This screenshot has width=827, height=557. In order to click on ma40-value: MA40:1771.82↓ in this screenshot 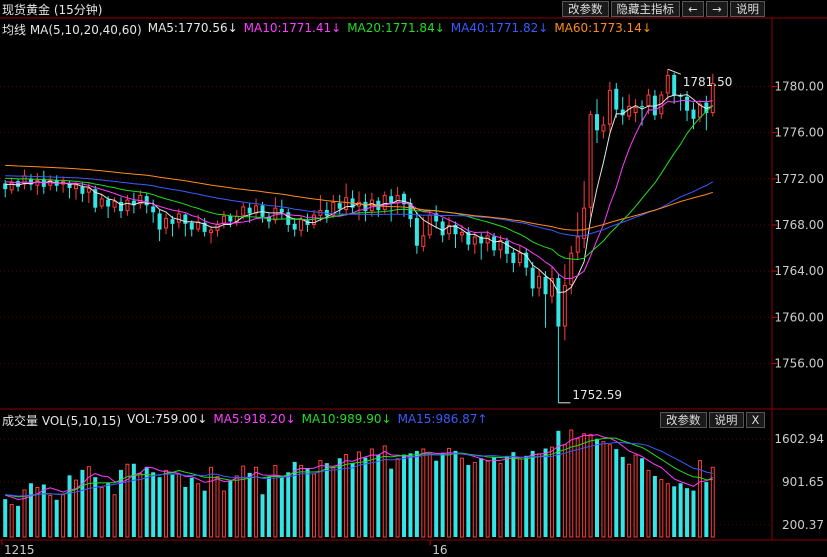, I will do `click(499, 28)`.